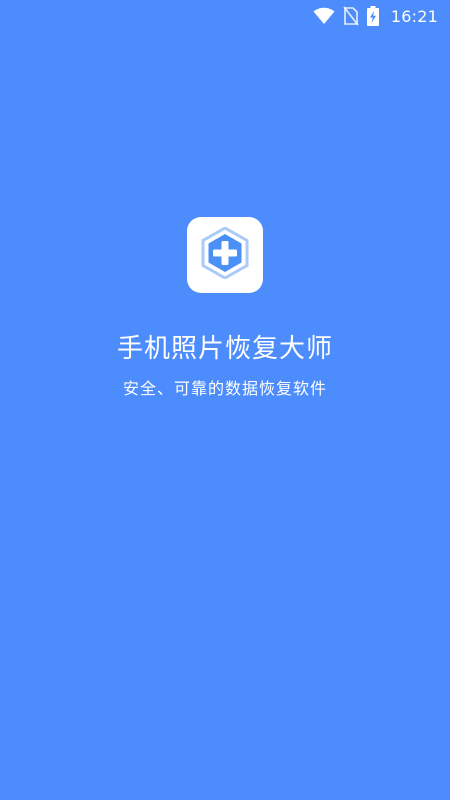 The height and width of the screenshot is (800, 450). Describe the element at coordinates (224, 388) in the screenshot. I see `app-tagline: 安全、可靠的数据恢复软件` at that location.